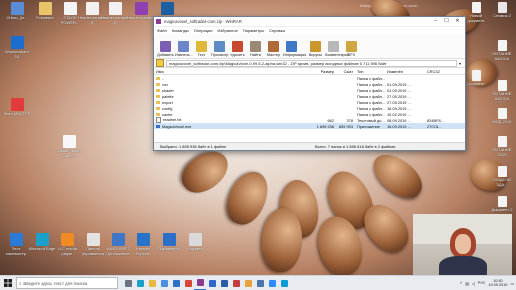 This screenshot has height=290, width=516. I want to click on chevron-up-icon: ˄, so click(461, 283).